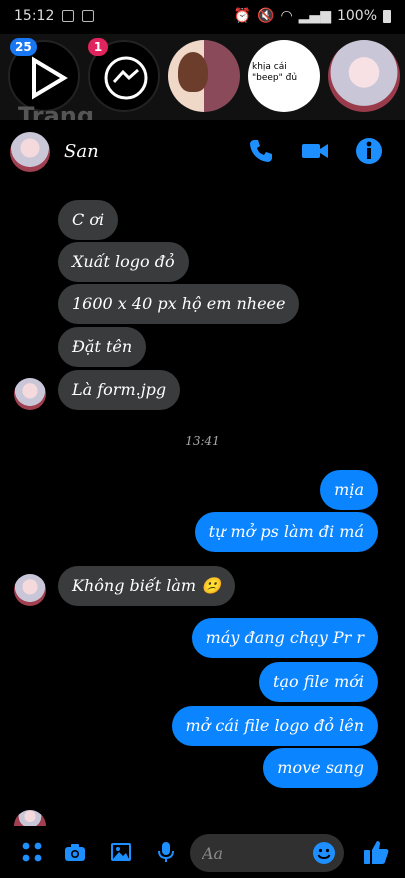 This screenshot has width=405, height=878. Describe the element at coordinates (315, 151) in the screenshot. I see `video-camera-icon` at that location.